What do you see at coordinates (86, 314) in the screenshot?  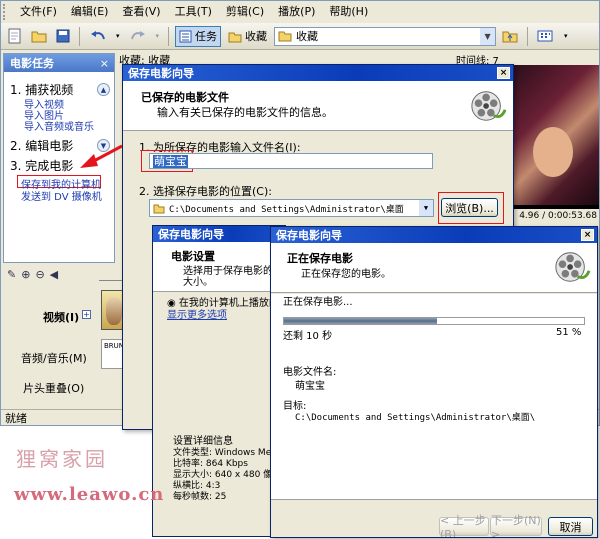 I see `expand-icon: +` at bounding box center [86, 314].